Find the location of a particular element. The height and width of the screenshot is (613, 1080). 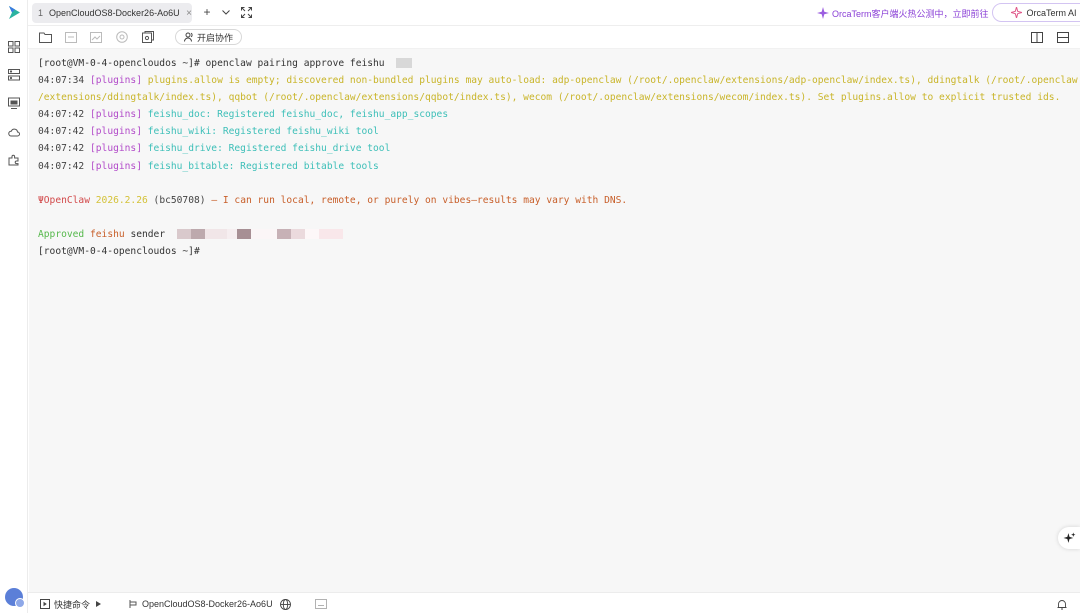

left-rail is located at coordinates (14, 306).